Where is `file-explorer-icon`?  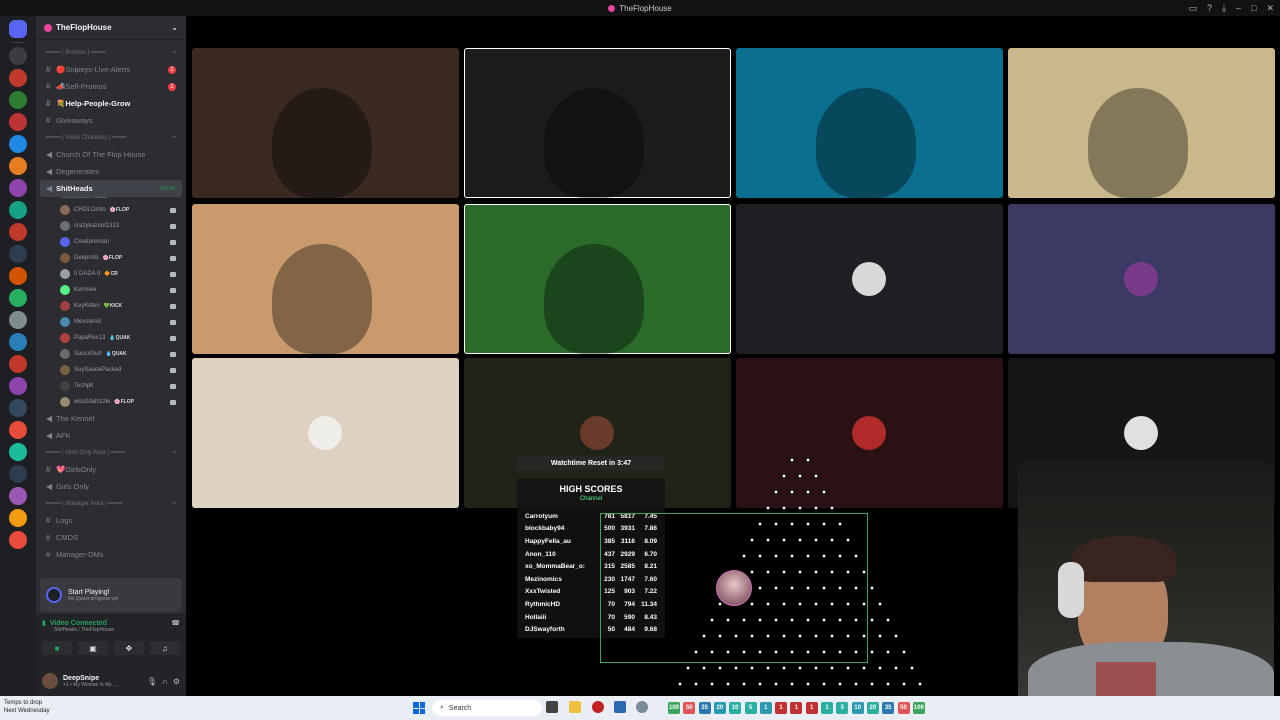
file-explorer-icon is located at coordinates (575, 707).